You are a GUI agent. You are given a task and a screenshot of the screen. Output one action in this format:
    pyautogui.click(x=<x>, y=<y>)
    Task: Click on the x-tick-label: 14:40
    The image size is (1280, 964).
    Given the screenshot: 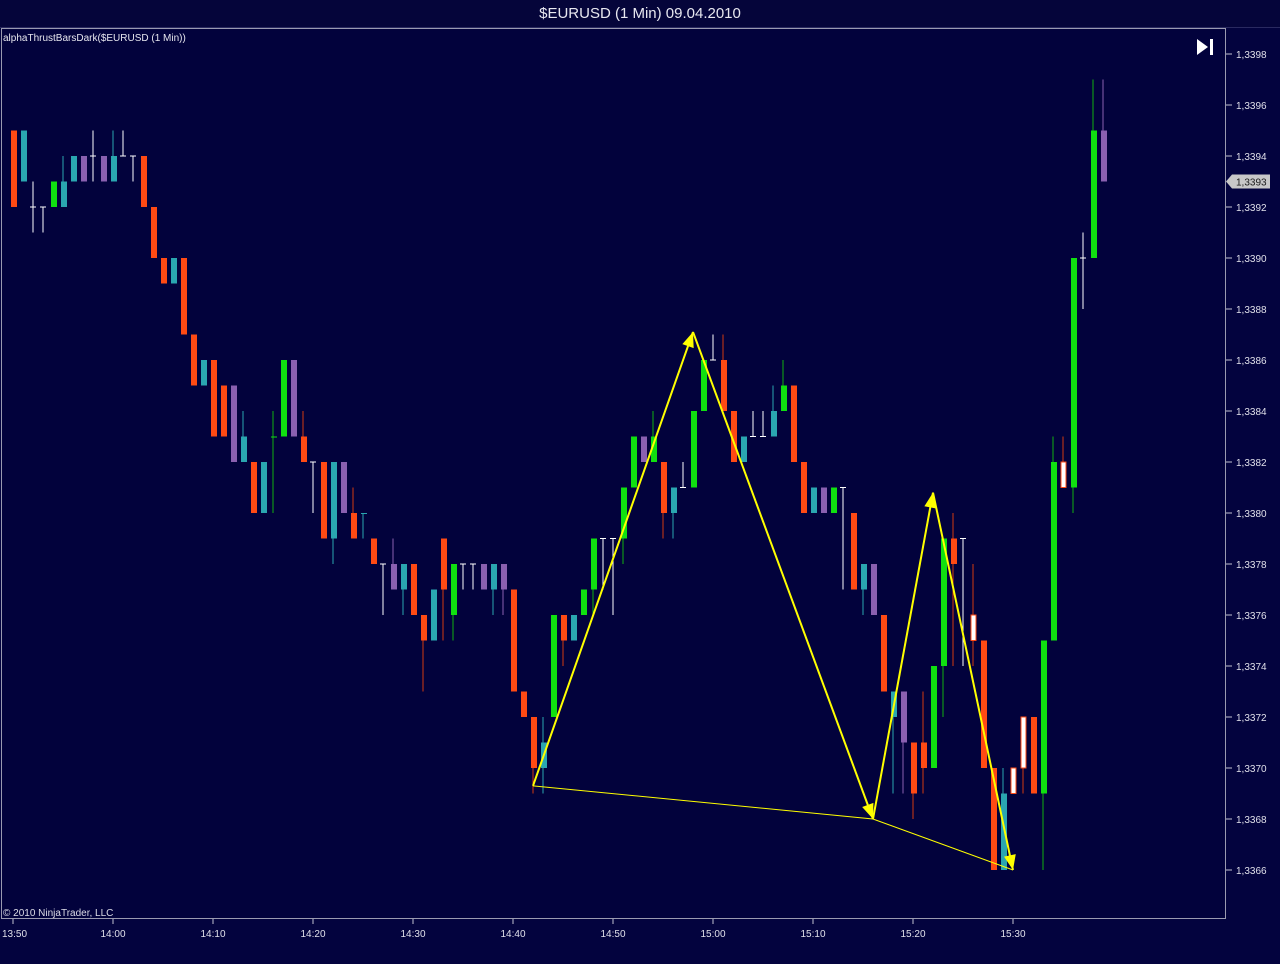 What is the action you would take?
    pyautogui.click(x=512, y=934)
    